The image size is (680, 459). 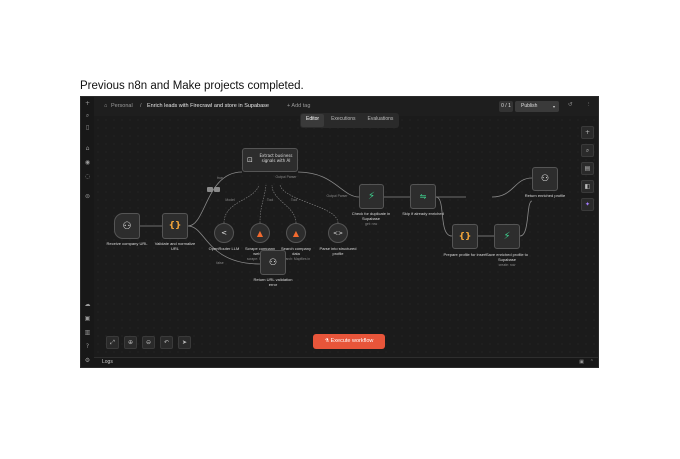 I want to click on node-openrouter-llm: <, so click(x=224, y=233).